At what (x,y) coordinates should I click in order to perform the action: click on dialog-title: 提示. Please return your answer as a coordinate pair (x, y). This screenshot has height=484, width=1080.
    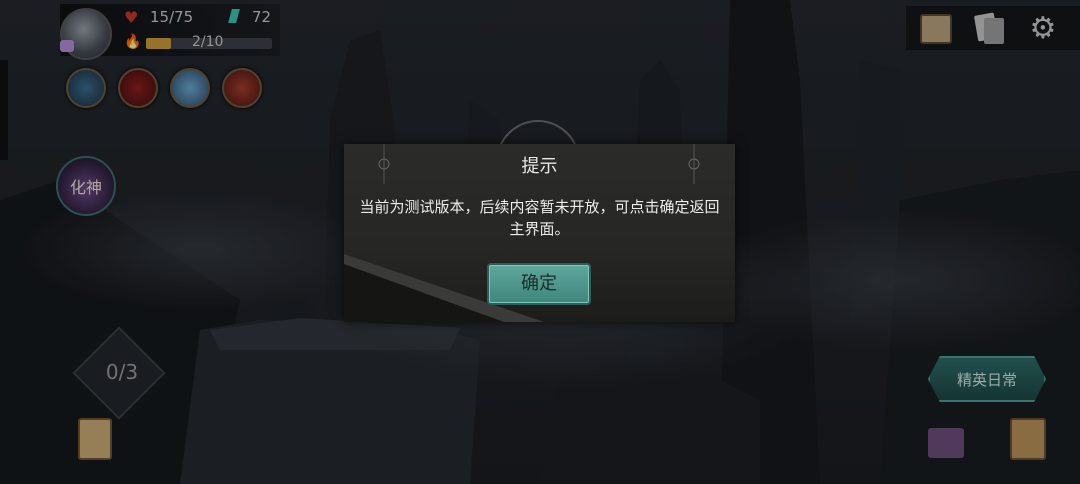
    Looking at the image, I should click on (539, 166).